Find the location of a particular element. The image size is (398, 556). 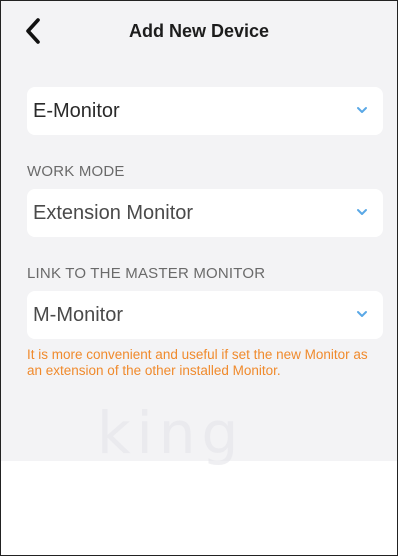

header-bar: Add New Device is located at coordinates (199, 32).